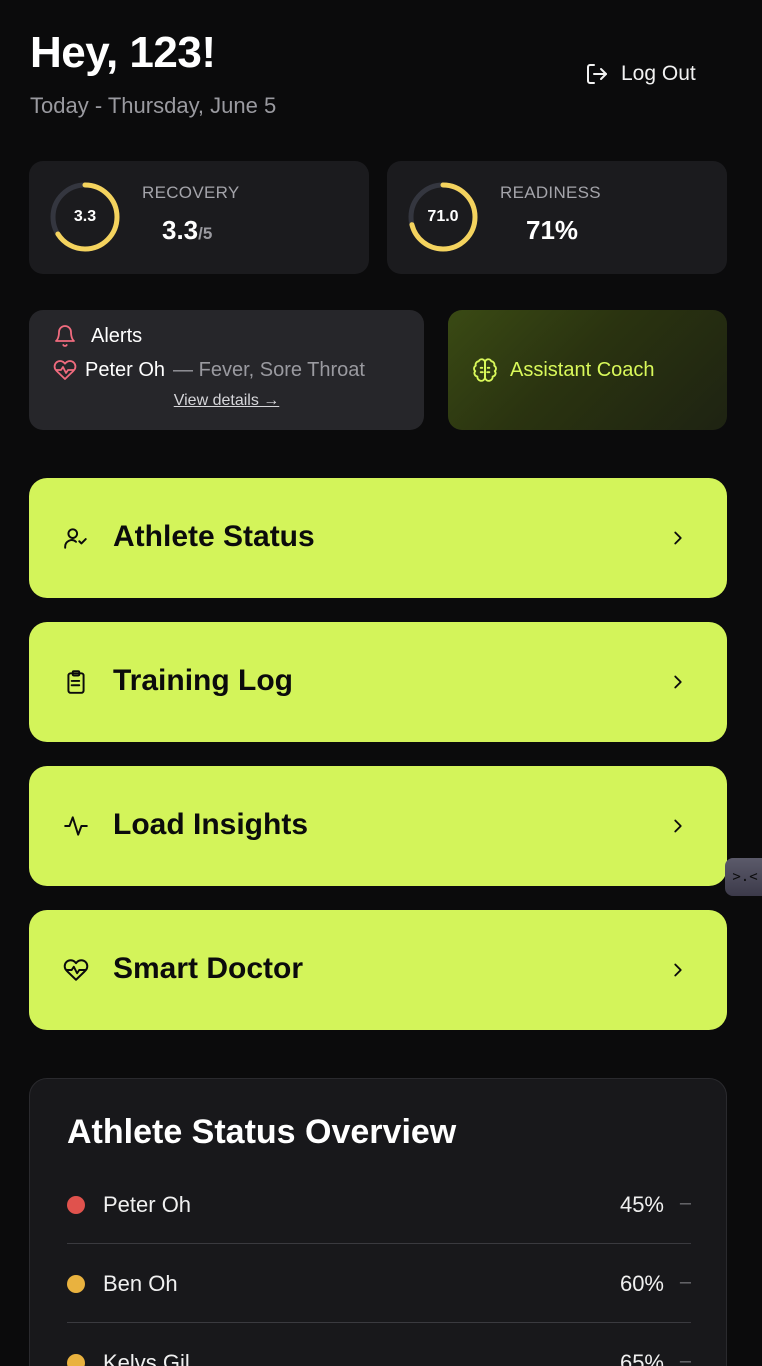 Image resolution: width=762 pixels, height=1366 pixels. I want to click on alert-athlete-name: Peter Oh, so click(125, 369).